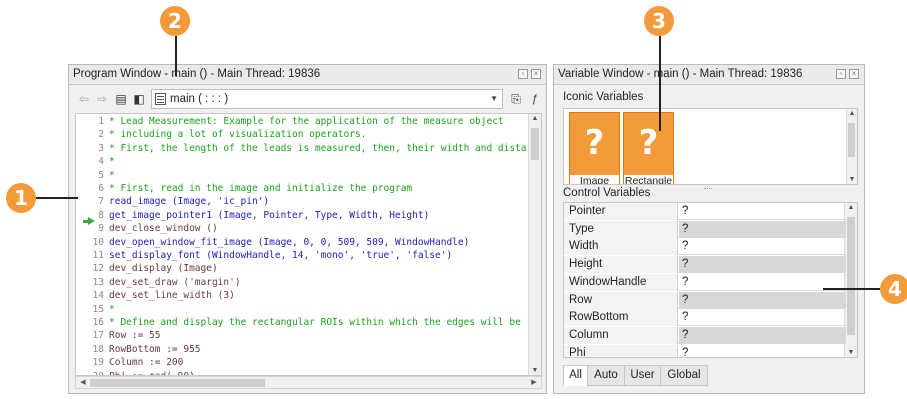 This screenshot has height=399, width=907. What do you see at coordinates (98, 268) in the screenshot?
I see `line-number: 12` at bounding box center [98, 268].